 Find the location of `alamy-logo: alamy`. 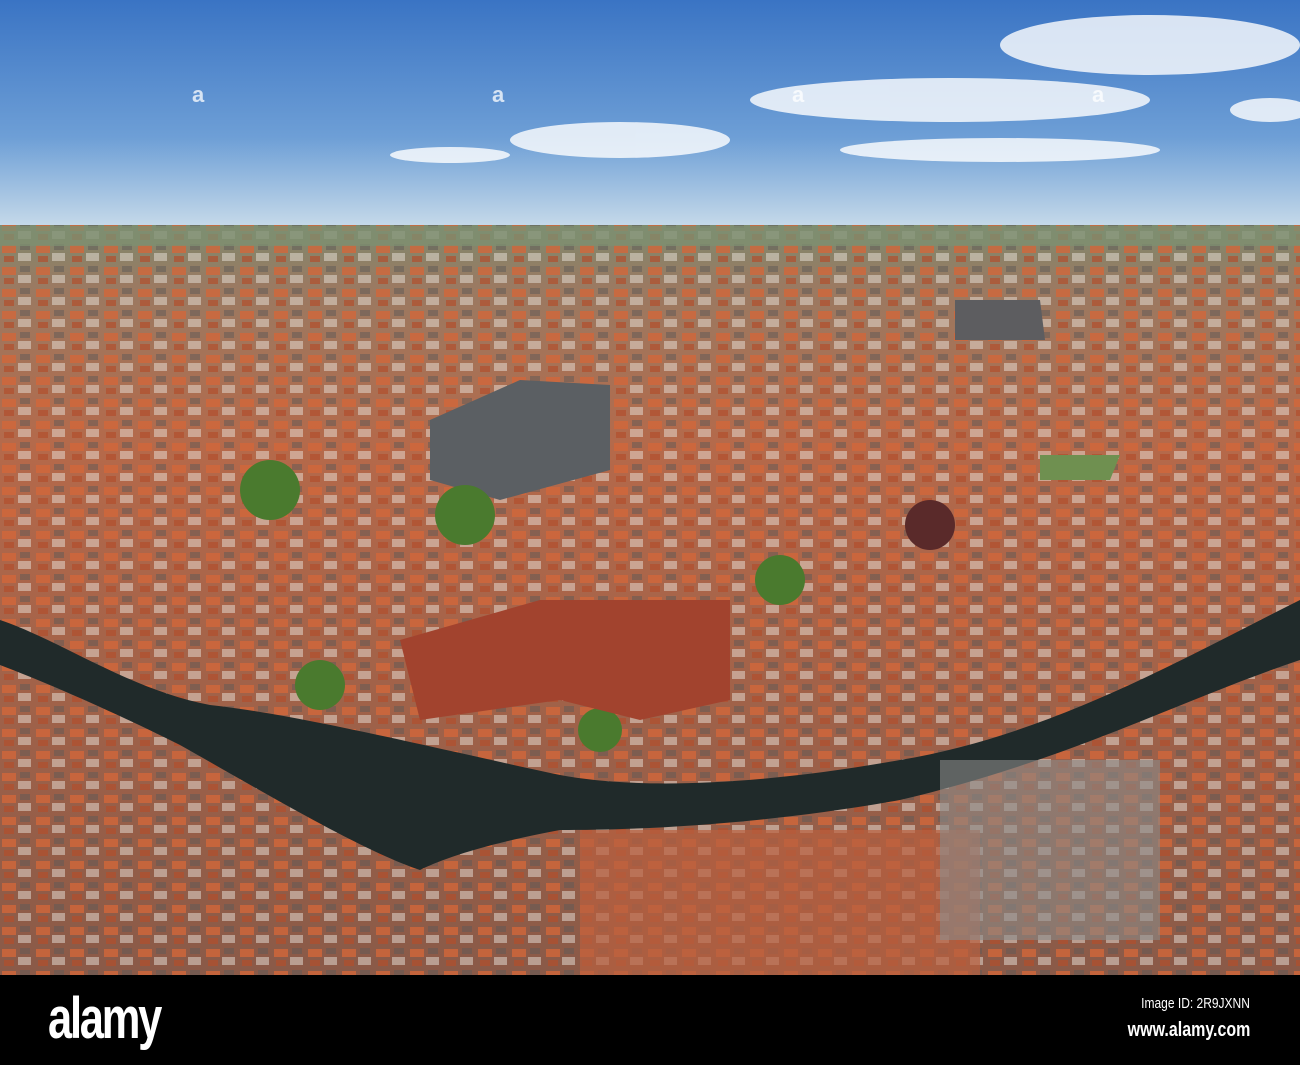

alamy-logo: alamy is located at coordinates (105, 1018).